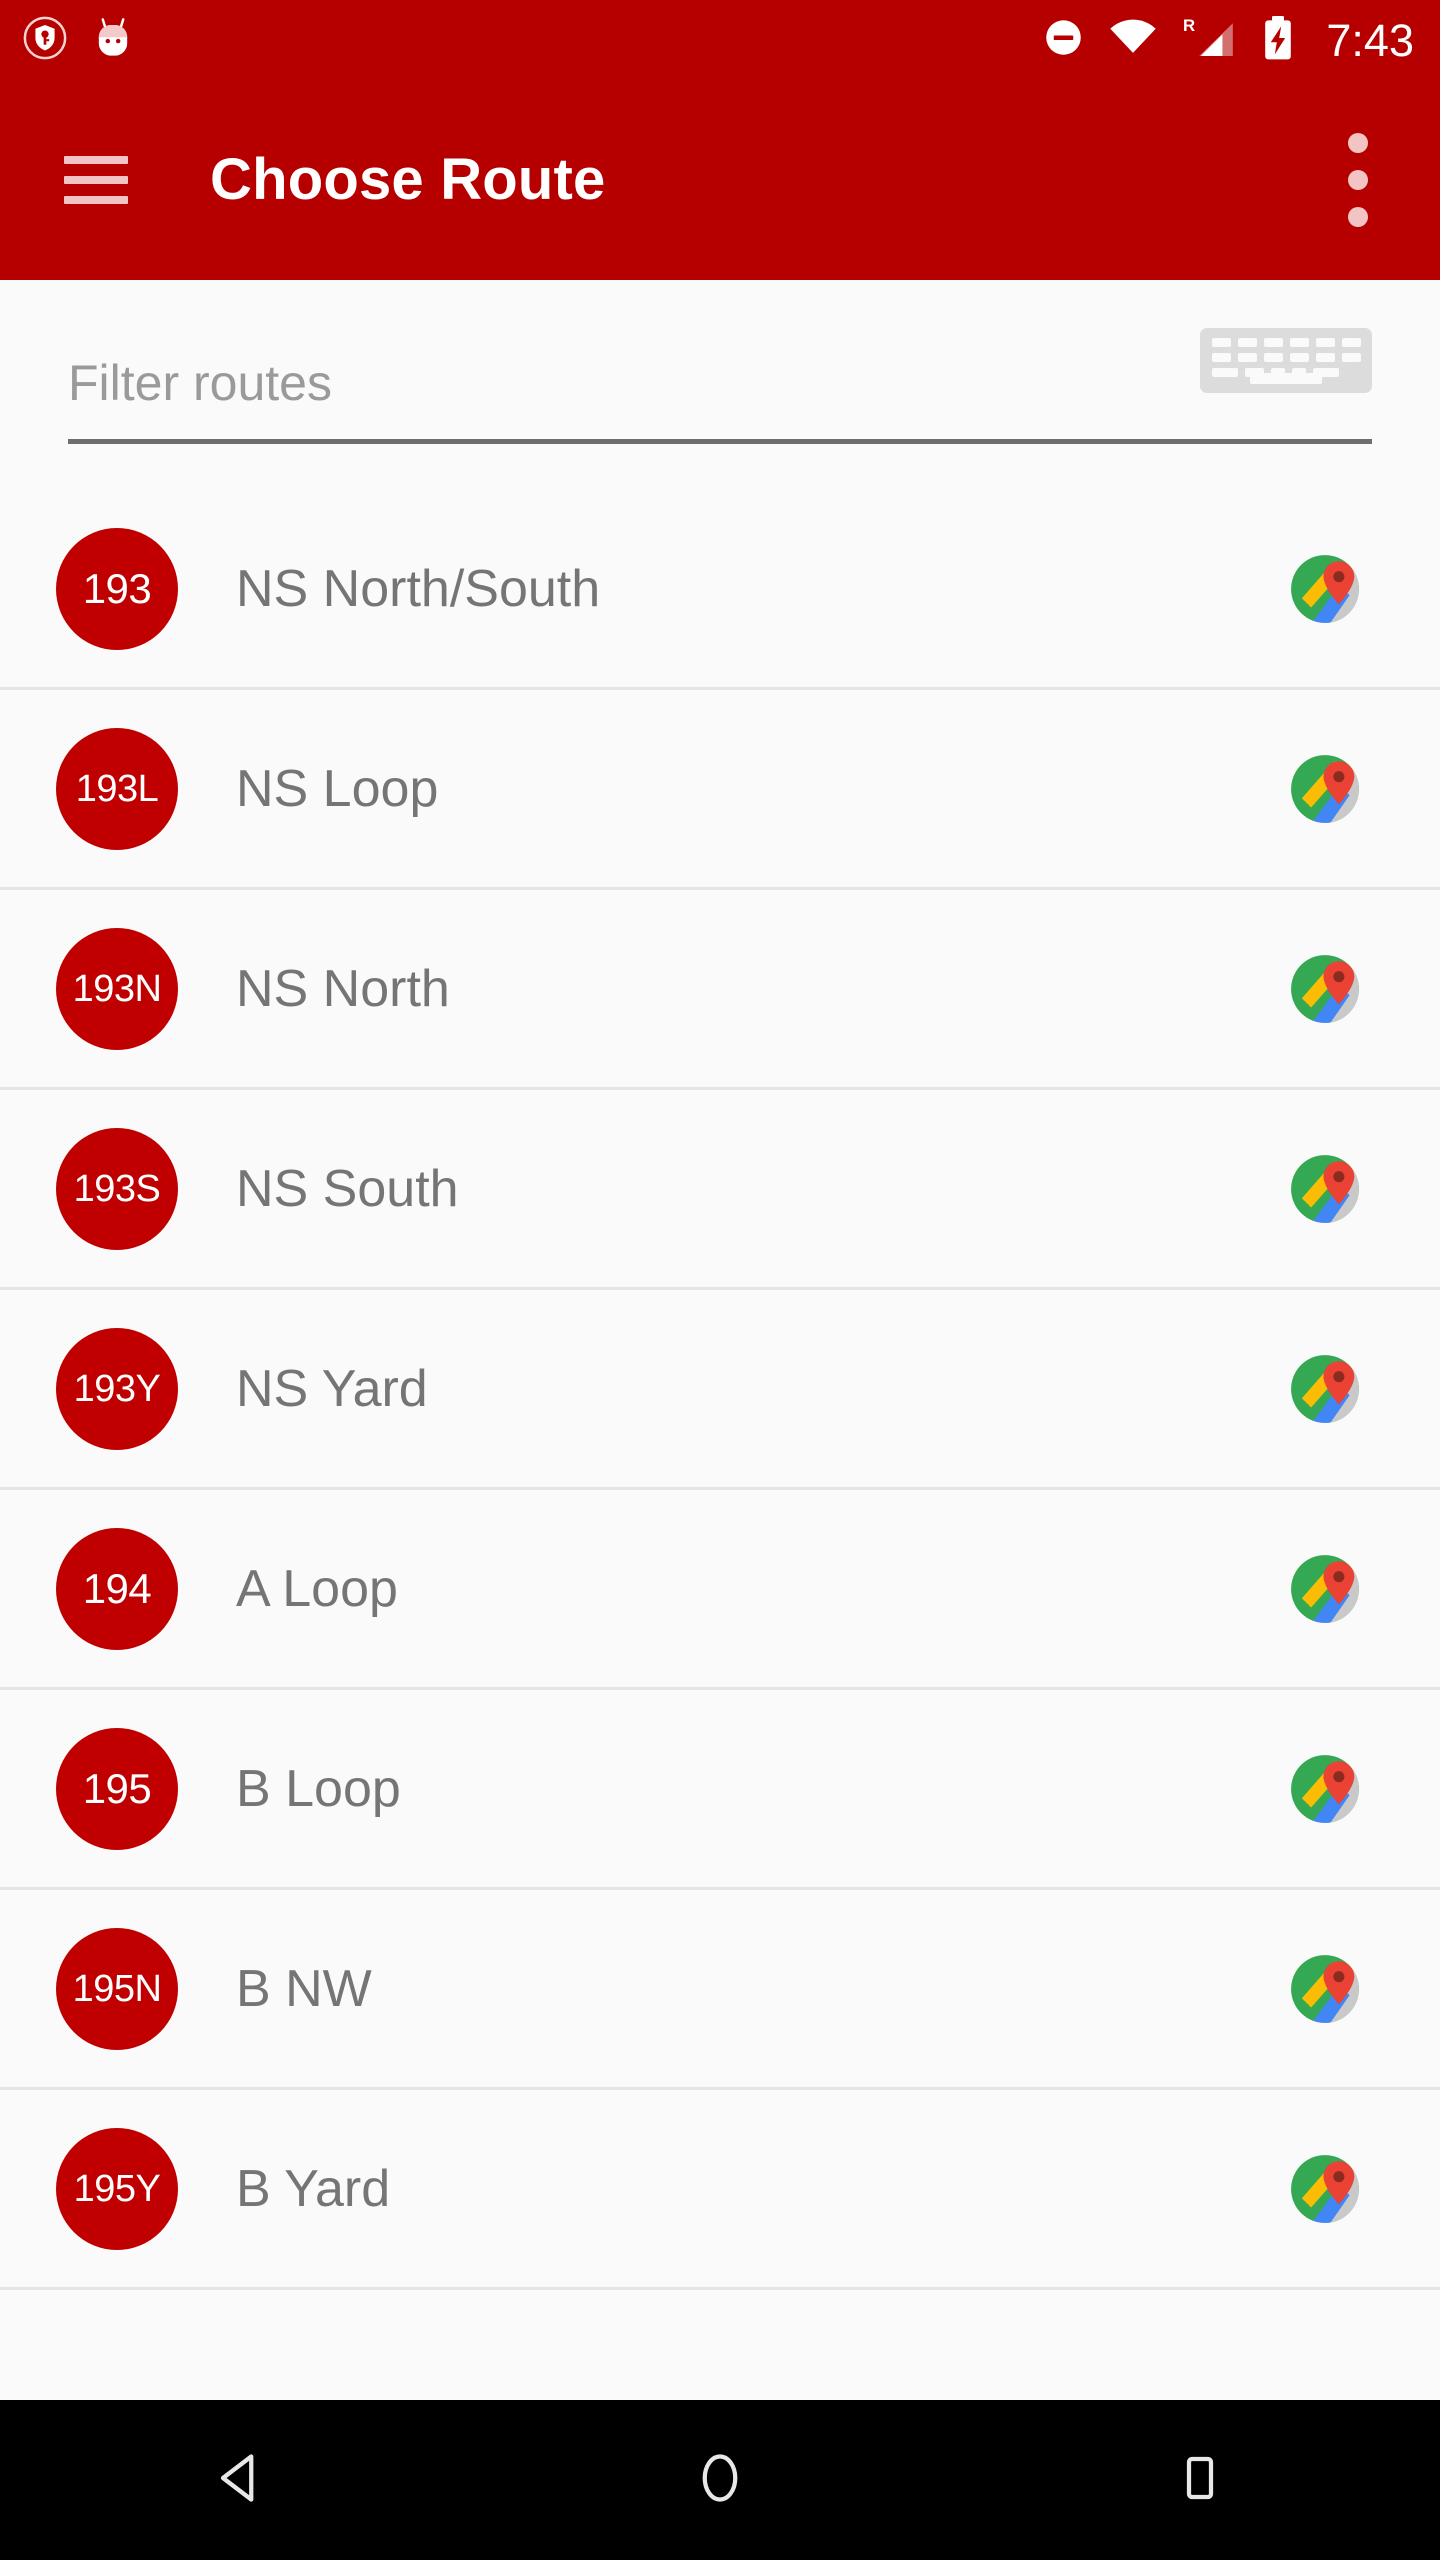  What do you see at coordinates (117, 788) in the screenshot?
I see `route-badge: 193L` at bounding box center [117, 788].